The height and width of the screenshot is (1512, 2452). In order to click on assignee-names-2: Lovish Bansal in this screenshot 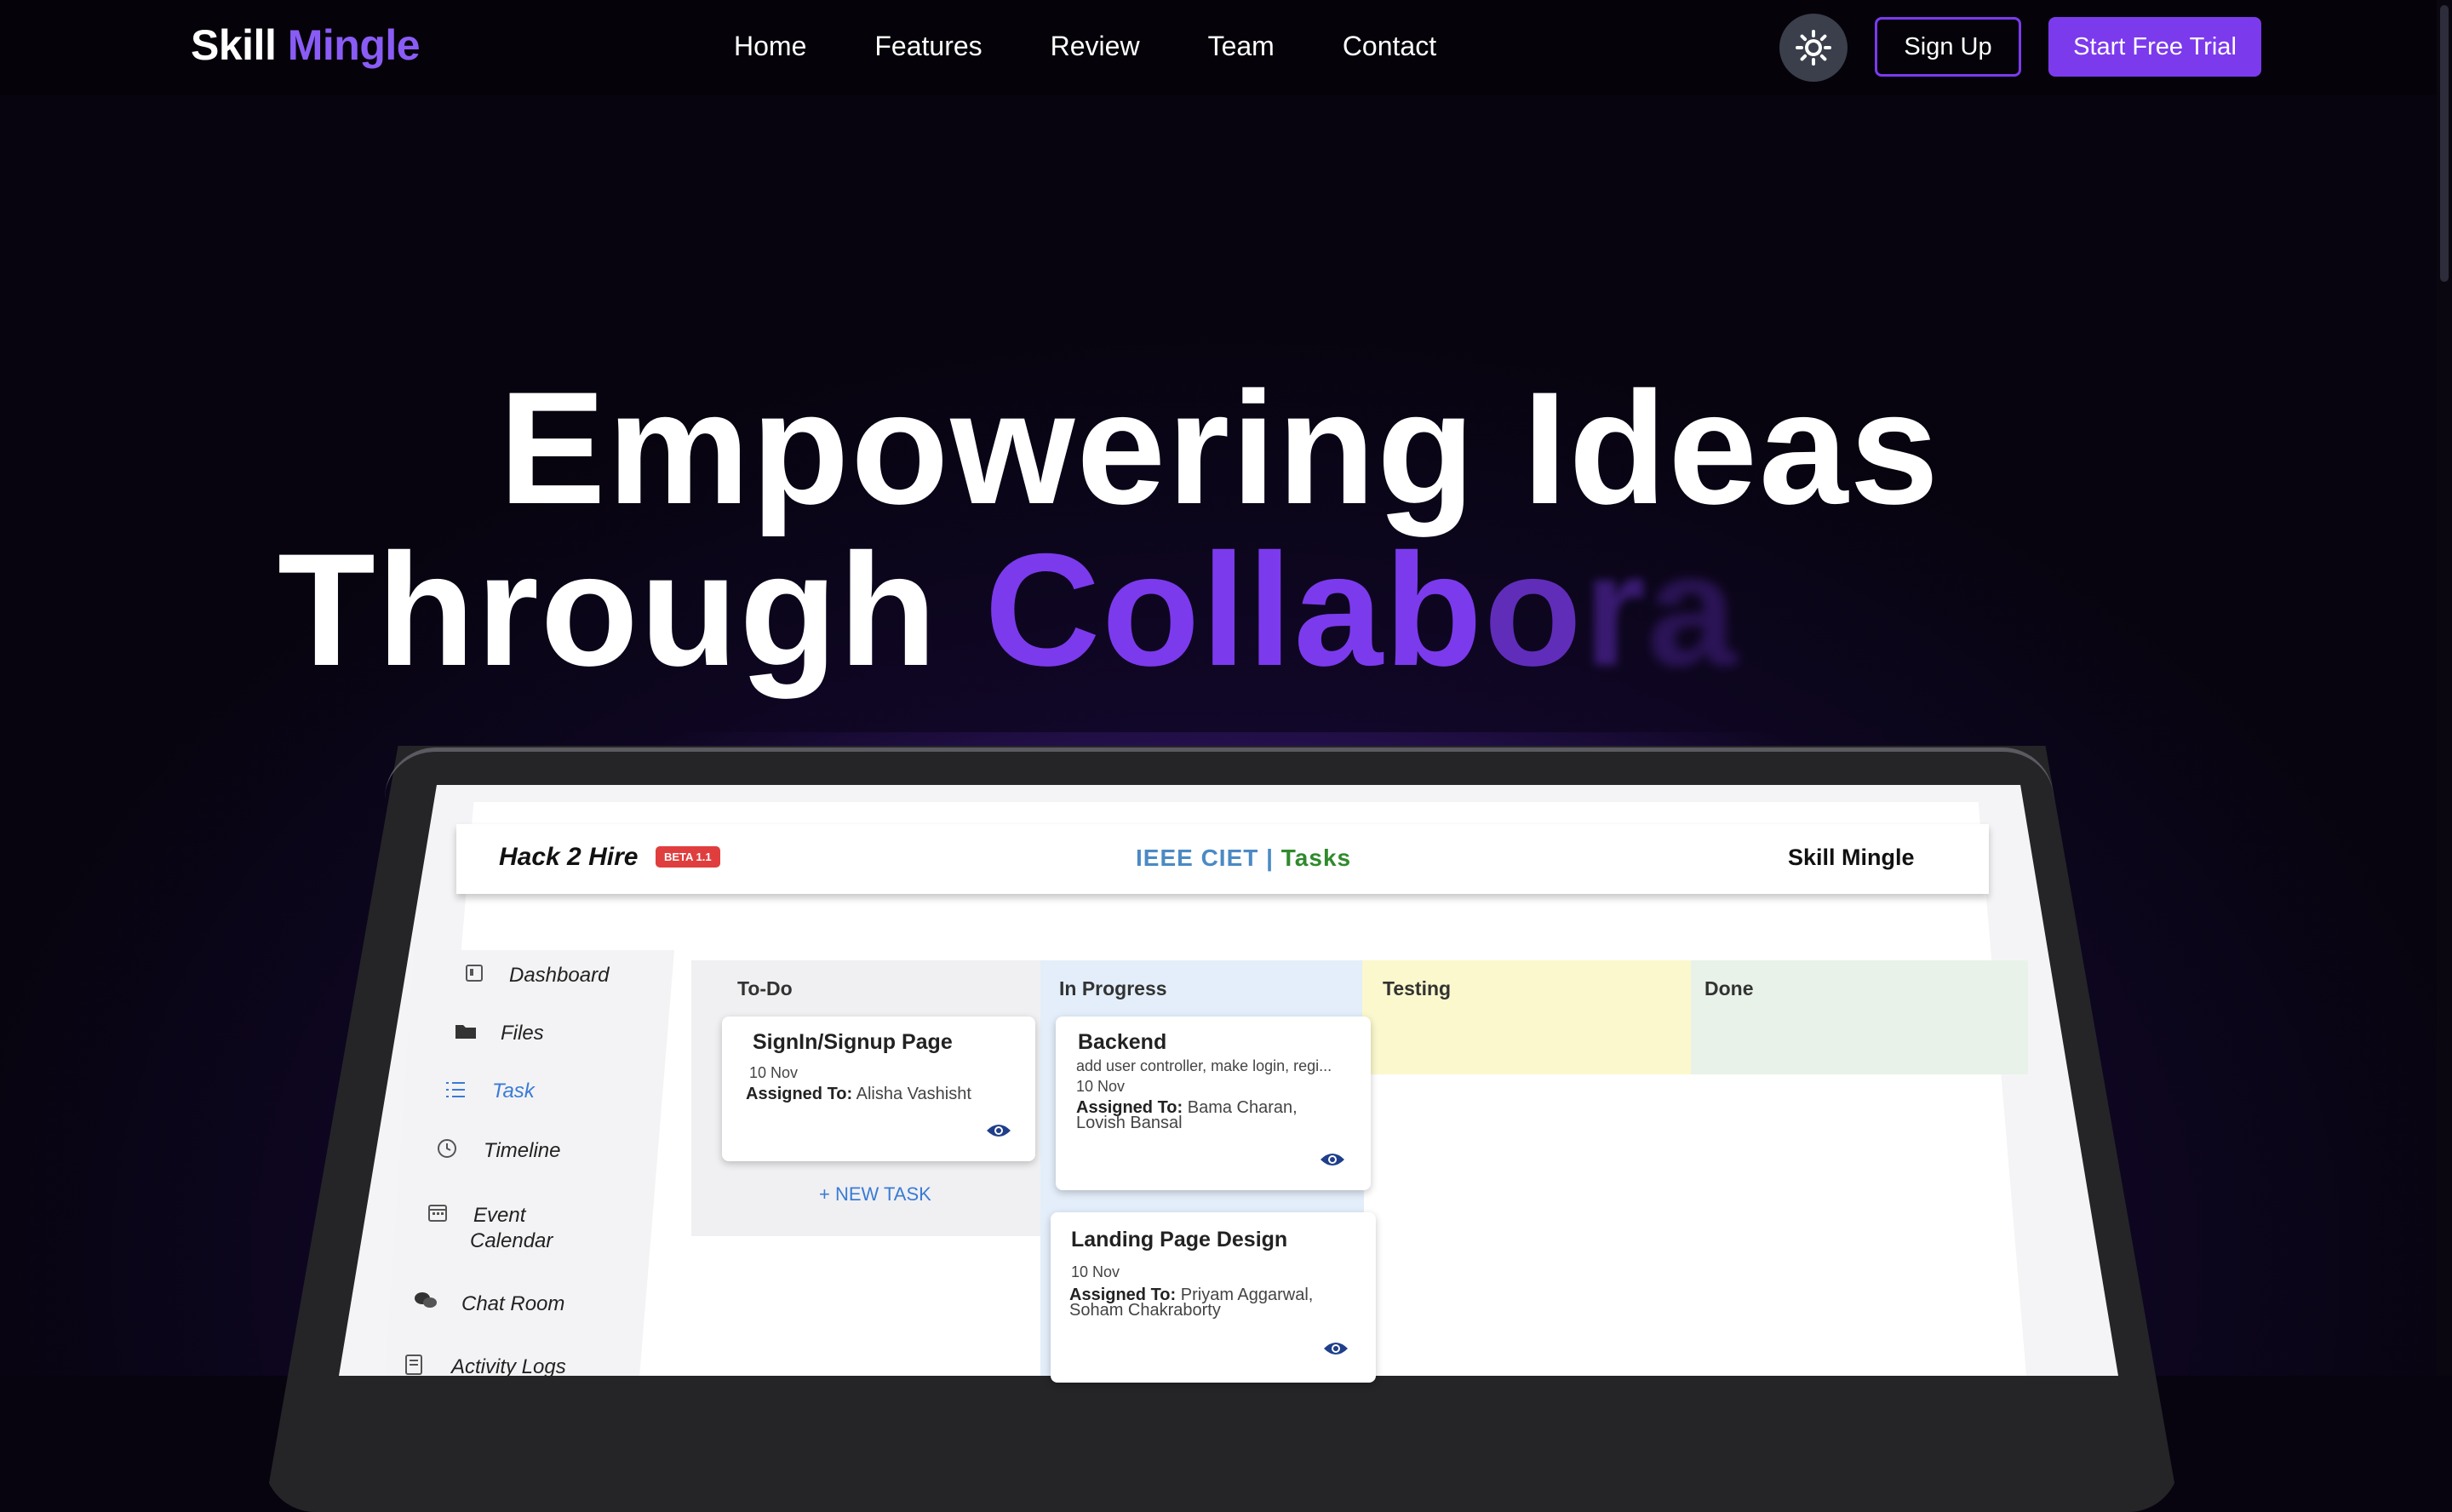, I will do `click(1129, 1123)`.